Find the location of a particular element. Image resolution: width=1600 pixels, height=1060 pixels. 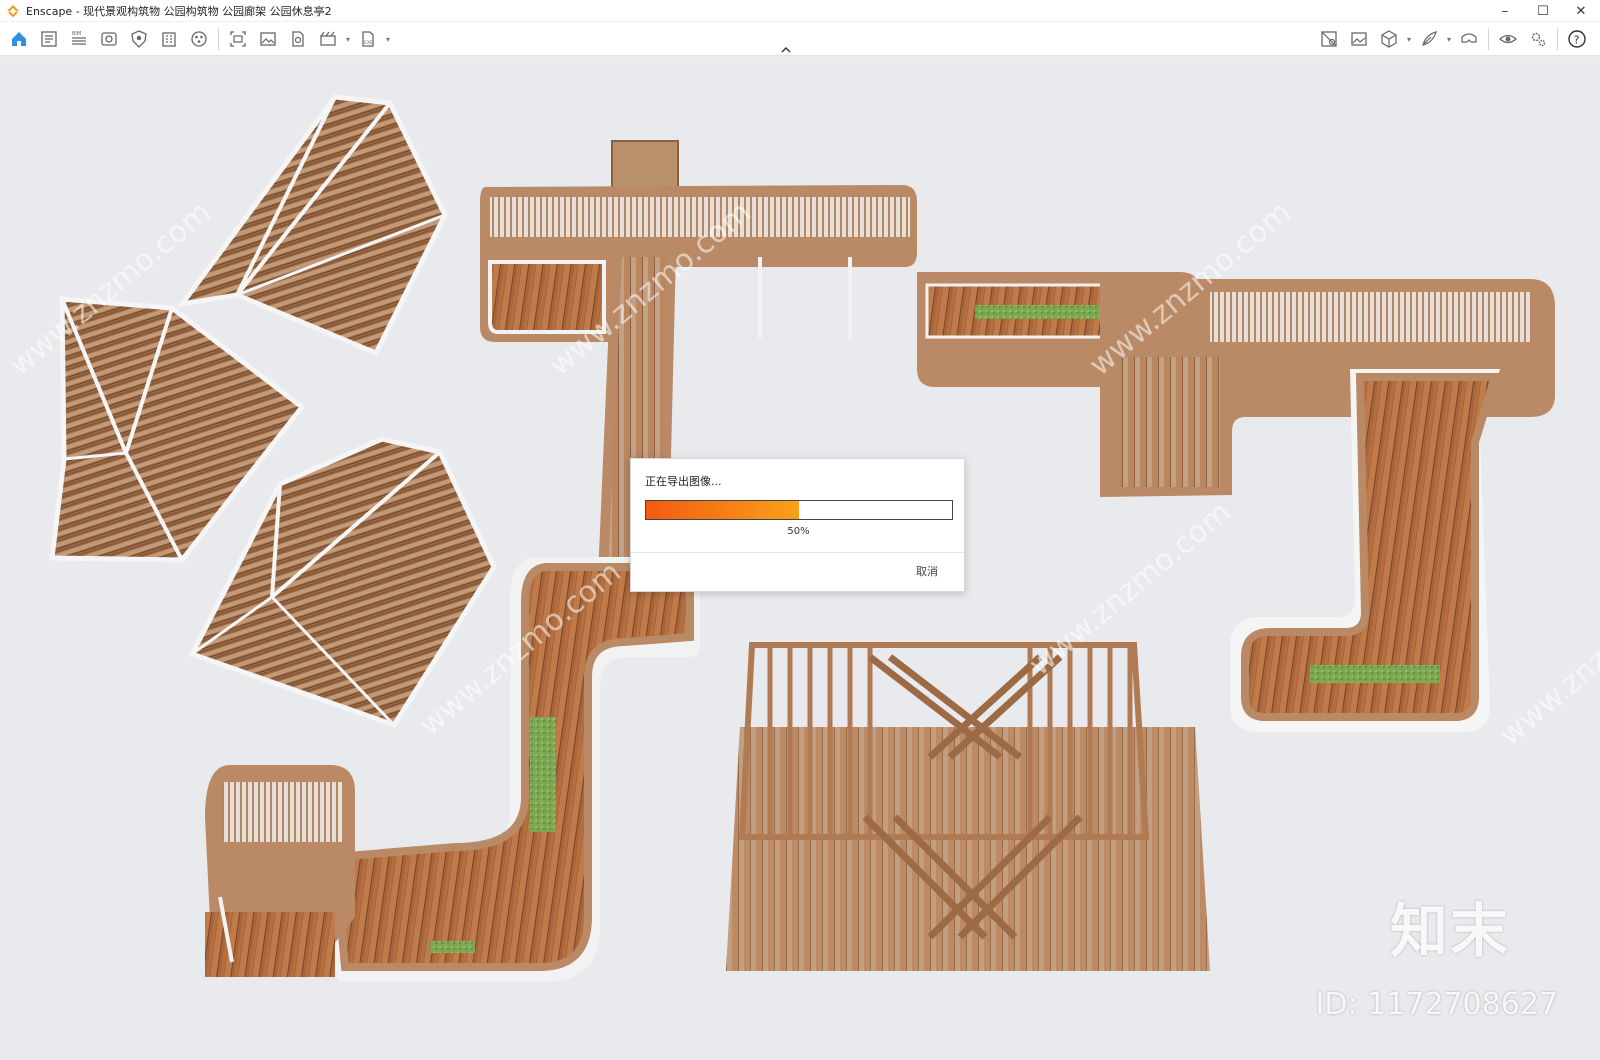

asset-library-button is located at coordinates (1389, 39).